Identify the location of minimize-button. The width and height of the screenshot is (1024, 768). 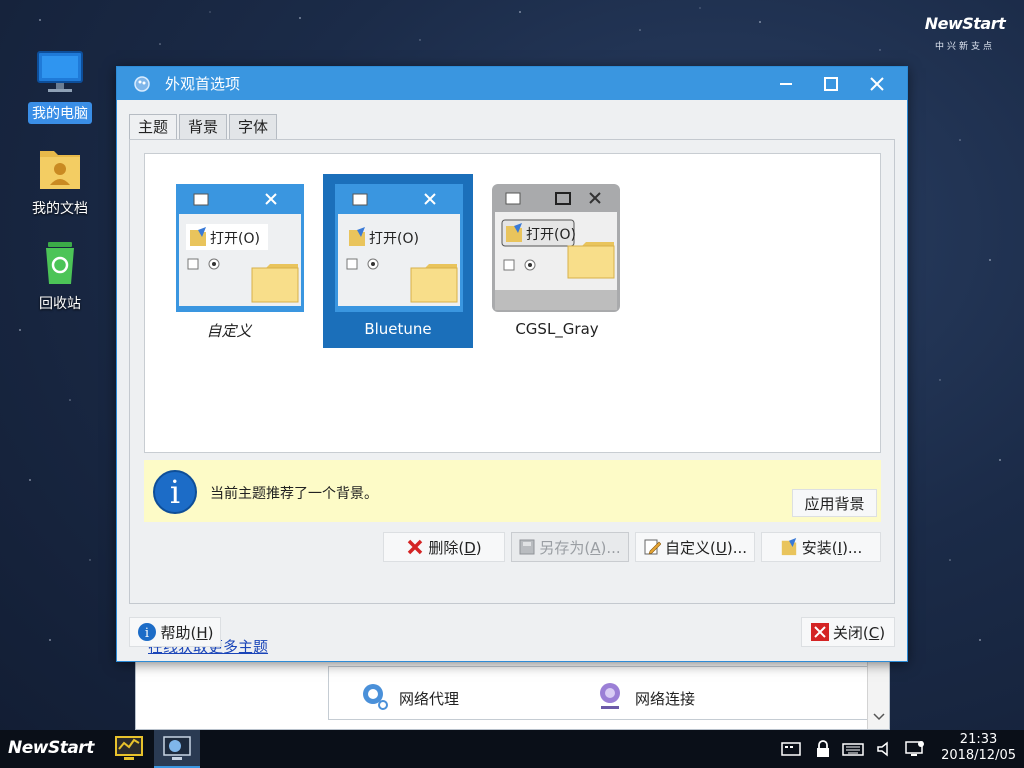
(786, 84).